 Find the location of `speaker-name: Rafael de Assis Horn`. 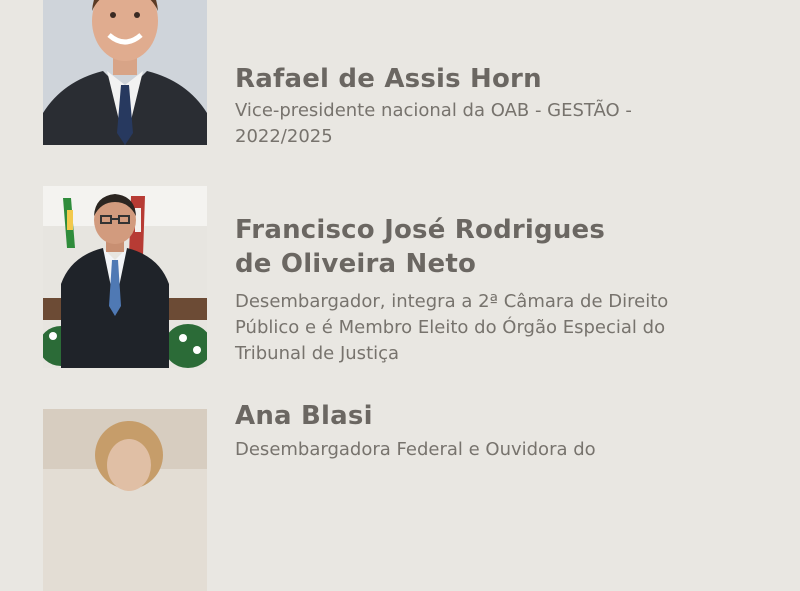

speaker-name: Rafael de Assis Horn is located at coordinates (388, 79).